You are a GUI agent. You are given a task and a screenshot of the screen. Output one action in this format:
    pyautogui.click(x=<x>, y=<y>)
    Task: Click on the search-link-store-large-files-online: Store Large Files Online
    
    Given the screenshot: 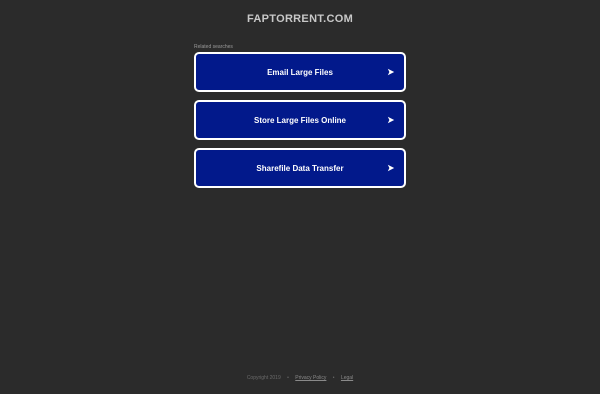 What is the action you would take?
    pyautogui.click(x=300, y=120)
    